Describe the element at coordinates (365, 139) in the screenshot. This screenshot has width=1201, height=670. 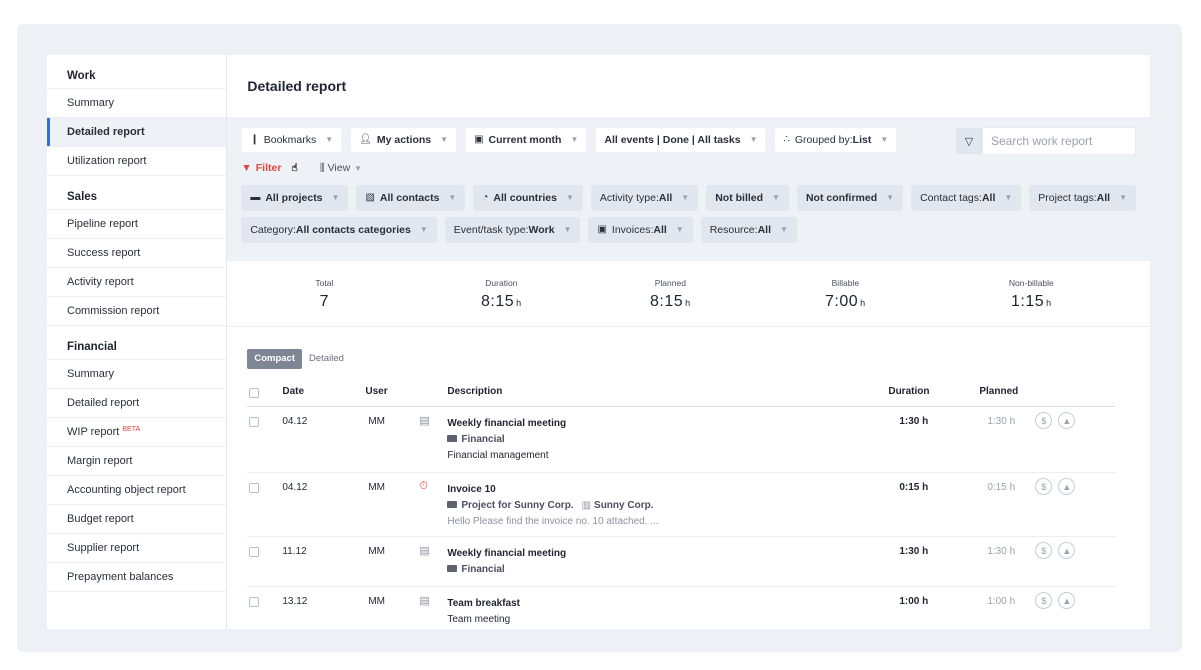
I see `user-icon: 👤︎` at that location.